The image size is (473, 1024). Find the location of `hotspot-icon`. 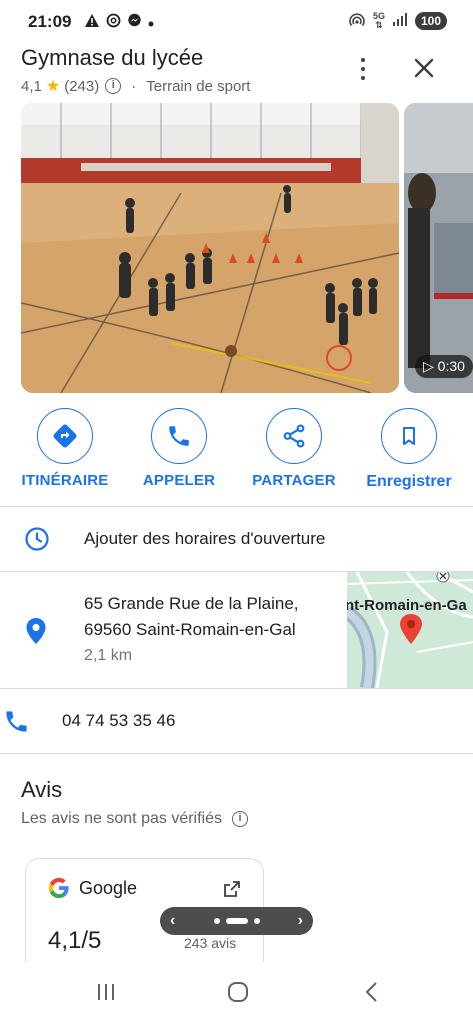

hotspot-icon is located at coordinates (357, 21).